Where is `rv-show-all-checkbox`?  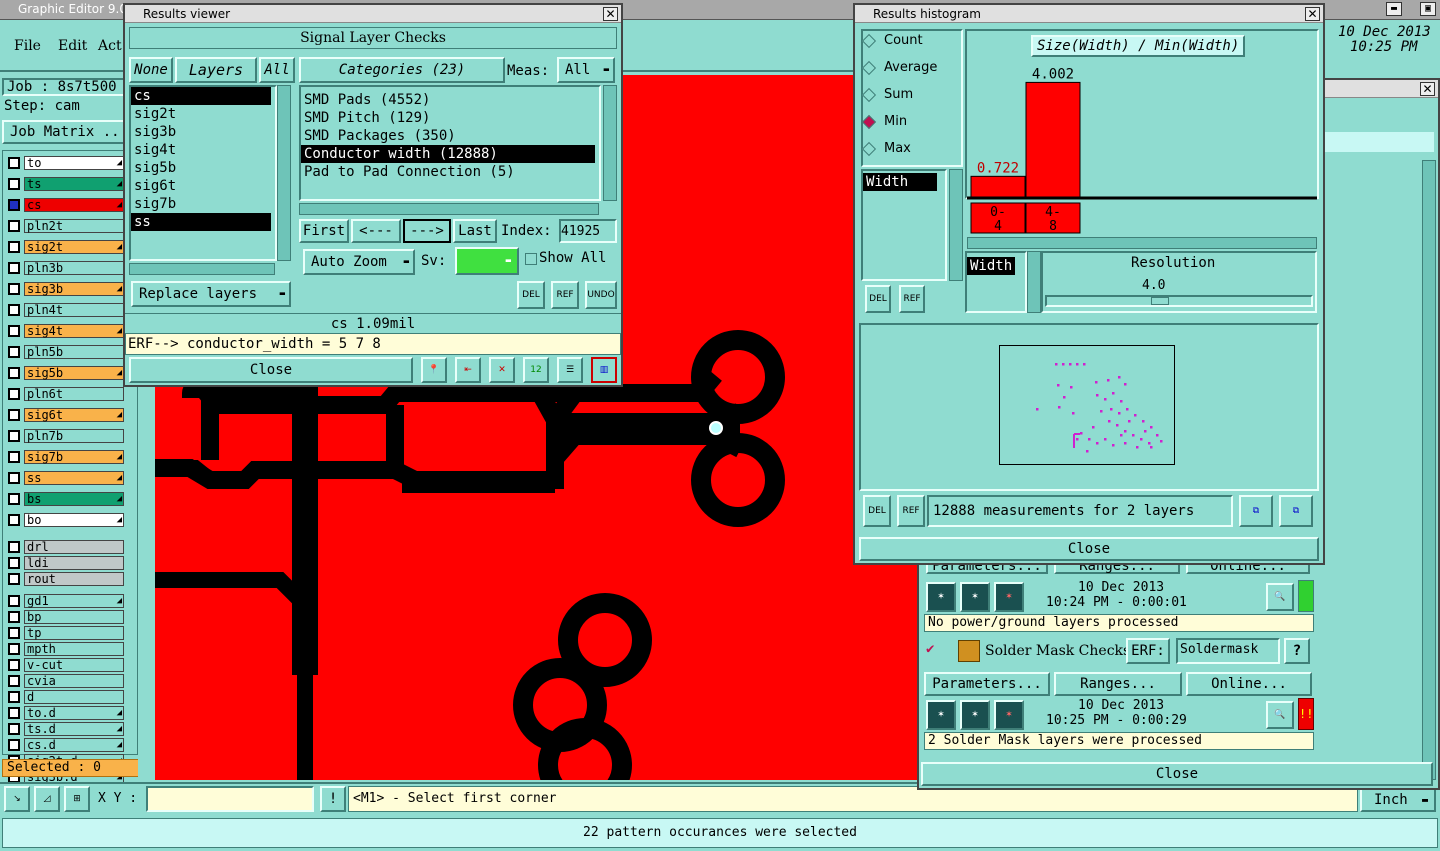
rv-show-all-checkbox is located at coordinates (531, 259).